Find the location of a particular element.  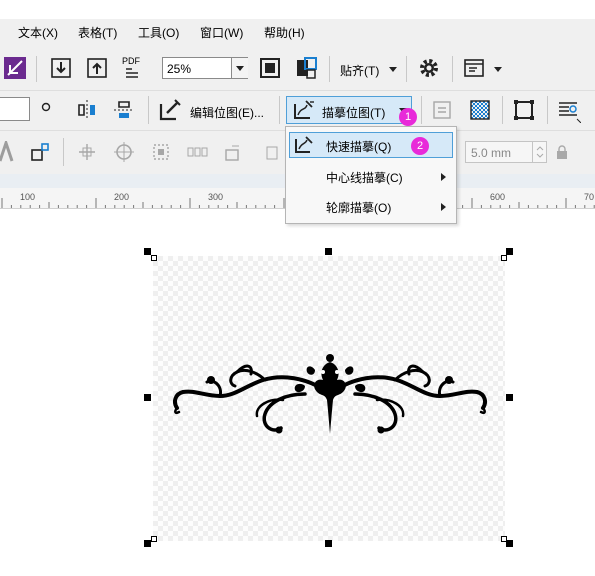

snap-to-label: 贴齐(T) is located at coordinates (359, 70).